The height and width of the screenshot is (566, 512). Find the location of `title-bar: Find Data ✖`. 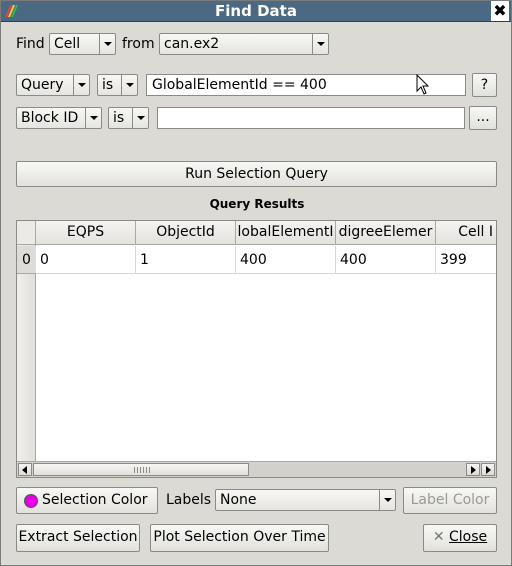

title-bar: Find Data ✖ is located at coordinates (256, 11).